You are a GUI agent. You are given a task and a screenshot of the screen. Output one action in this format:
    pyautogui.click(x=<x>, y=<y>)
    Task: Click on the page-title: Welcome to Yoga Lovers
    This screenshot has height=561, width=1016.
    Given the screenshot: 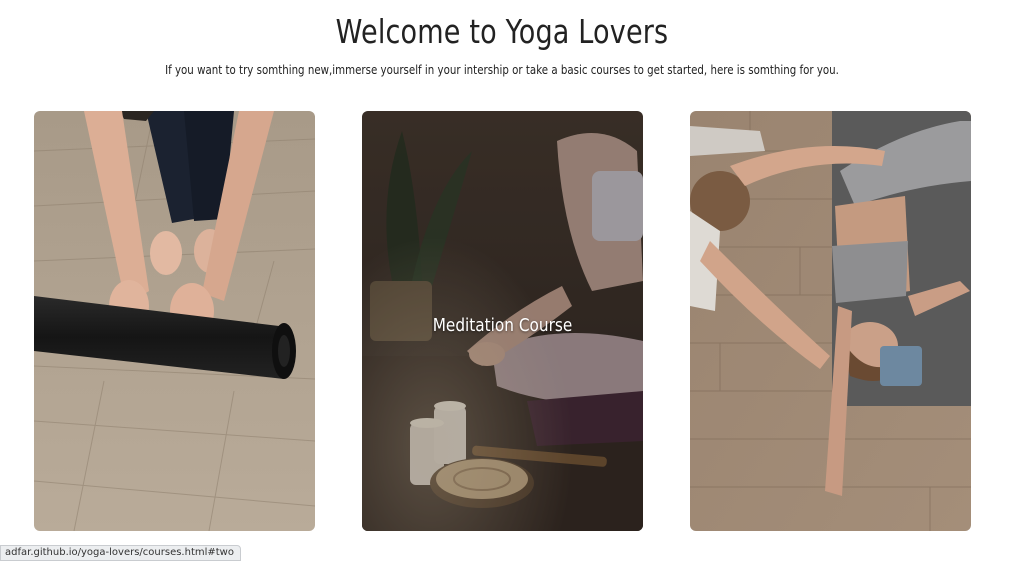 What is the action you would take?
    pyautogui.click(x=502, y=31)
    